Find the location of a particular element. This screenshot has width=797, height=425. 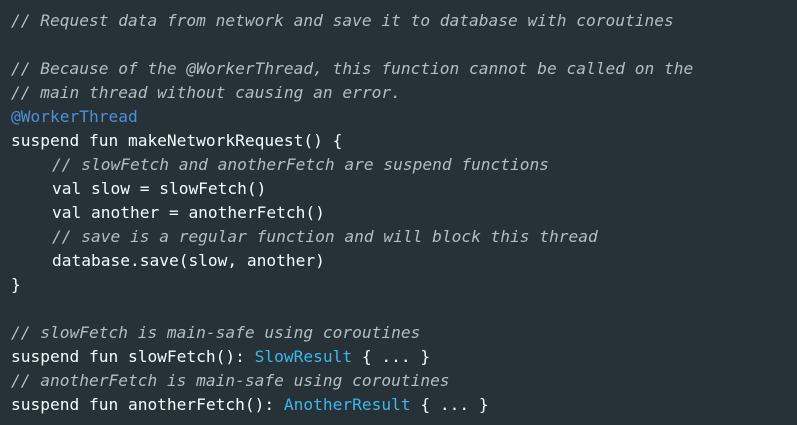

function-signature: suspend fun slowFetch(): is located at coordinates (133, 356).